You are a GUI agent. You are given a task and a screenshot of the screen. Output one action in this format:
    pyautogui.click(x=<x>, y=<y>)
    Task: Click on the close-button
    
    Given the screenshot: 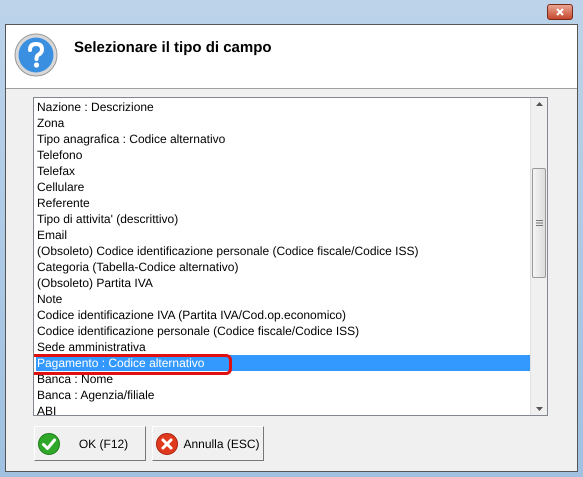 What is the action you would take?
    pyautogui.click(x=560, y=12)
    